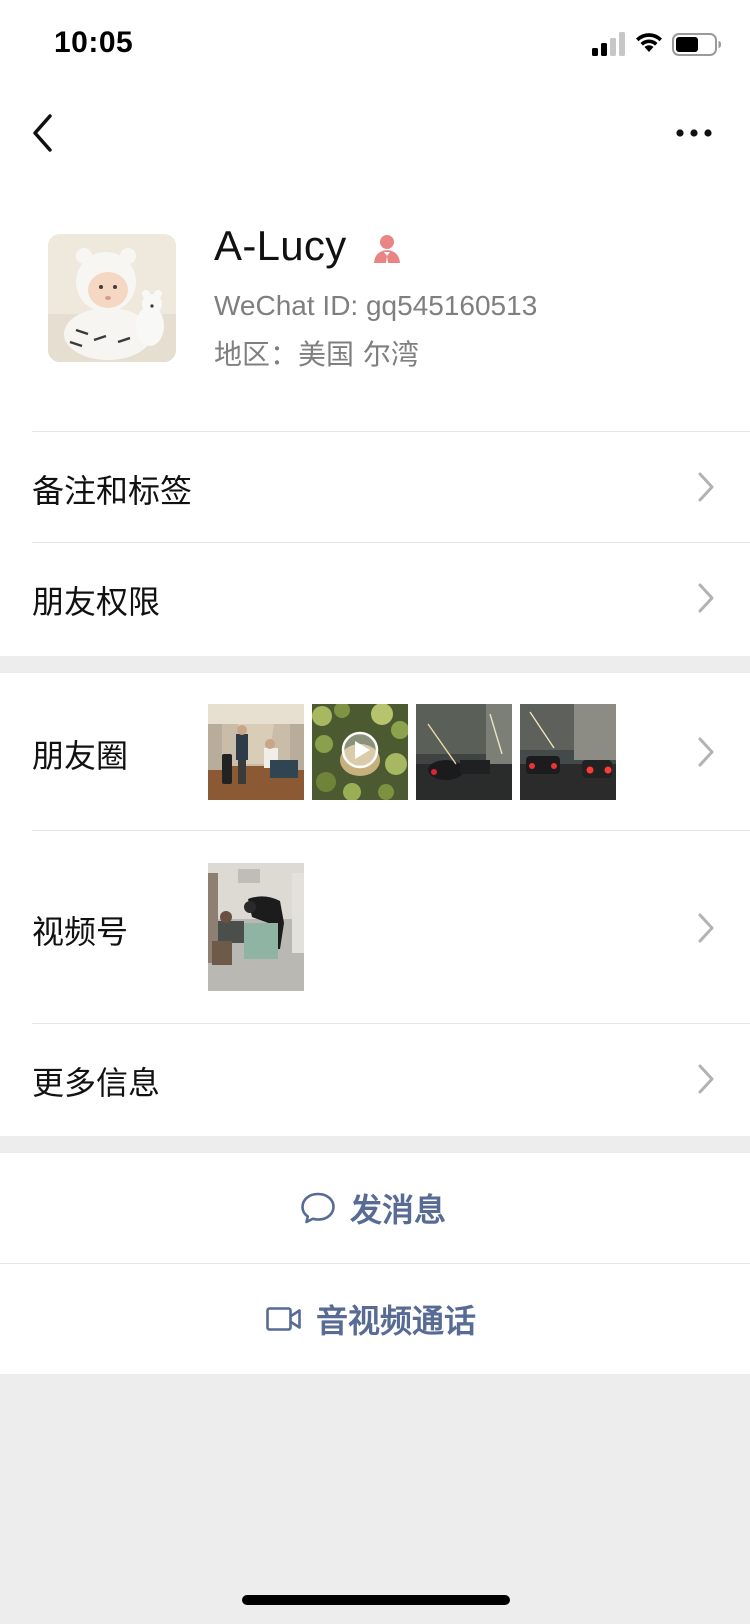 The width and height of the screenshot is (750, 1624). I want to click on moments-thumbnail-hallway, so click(256, 752).